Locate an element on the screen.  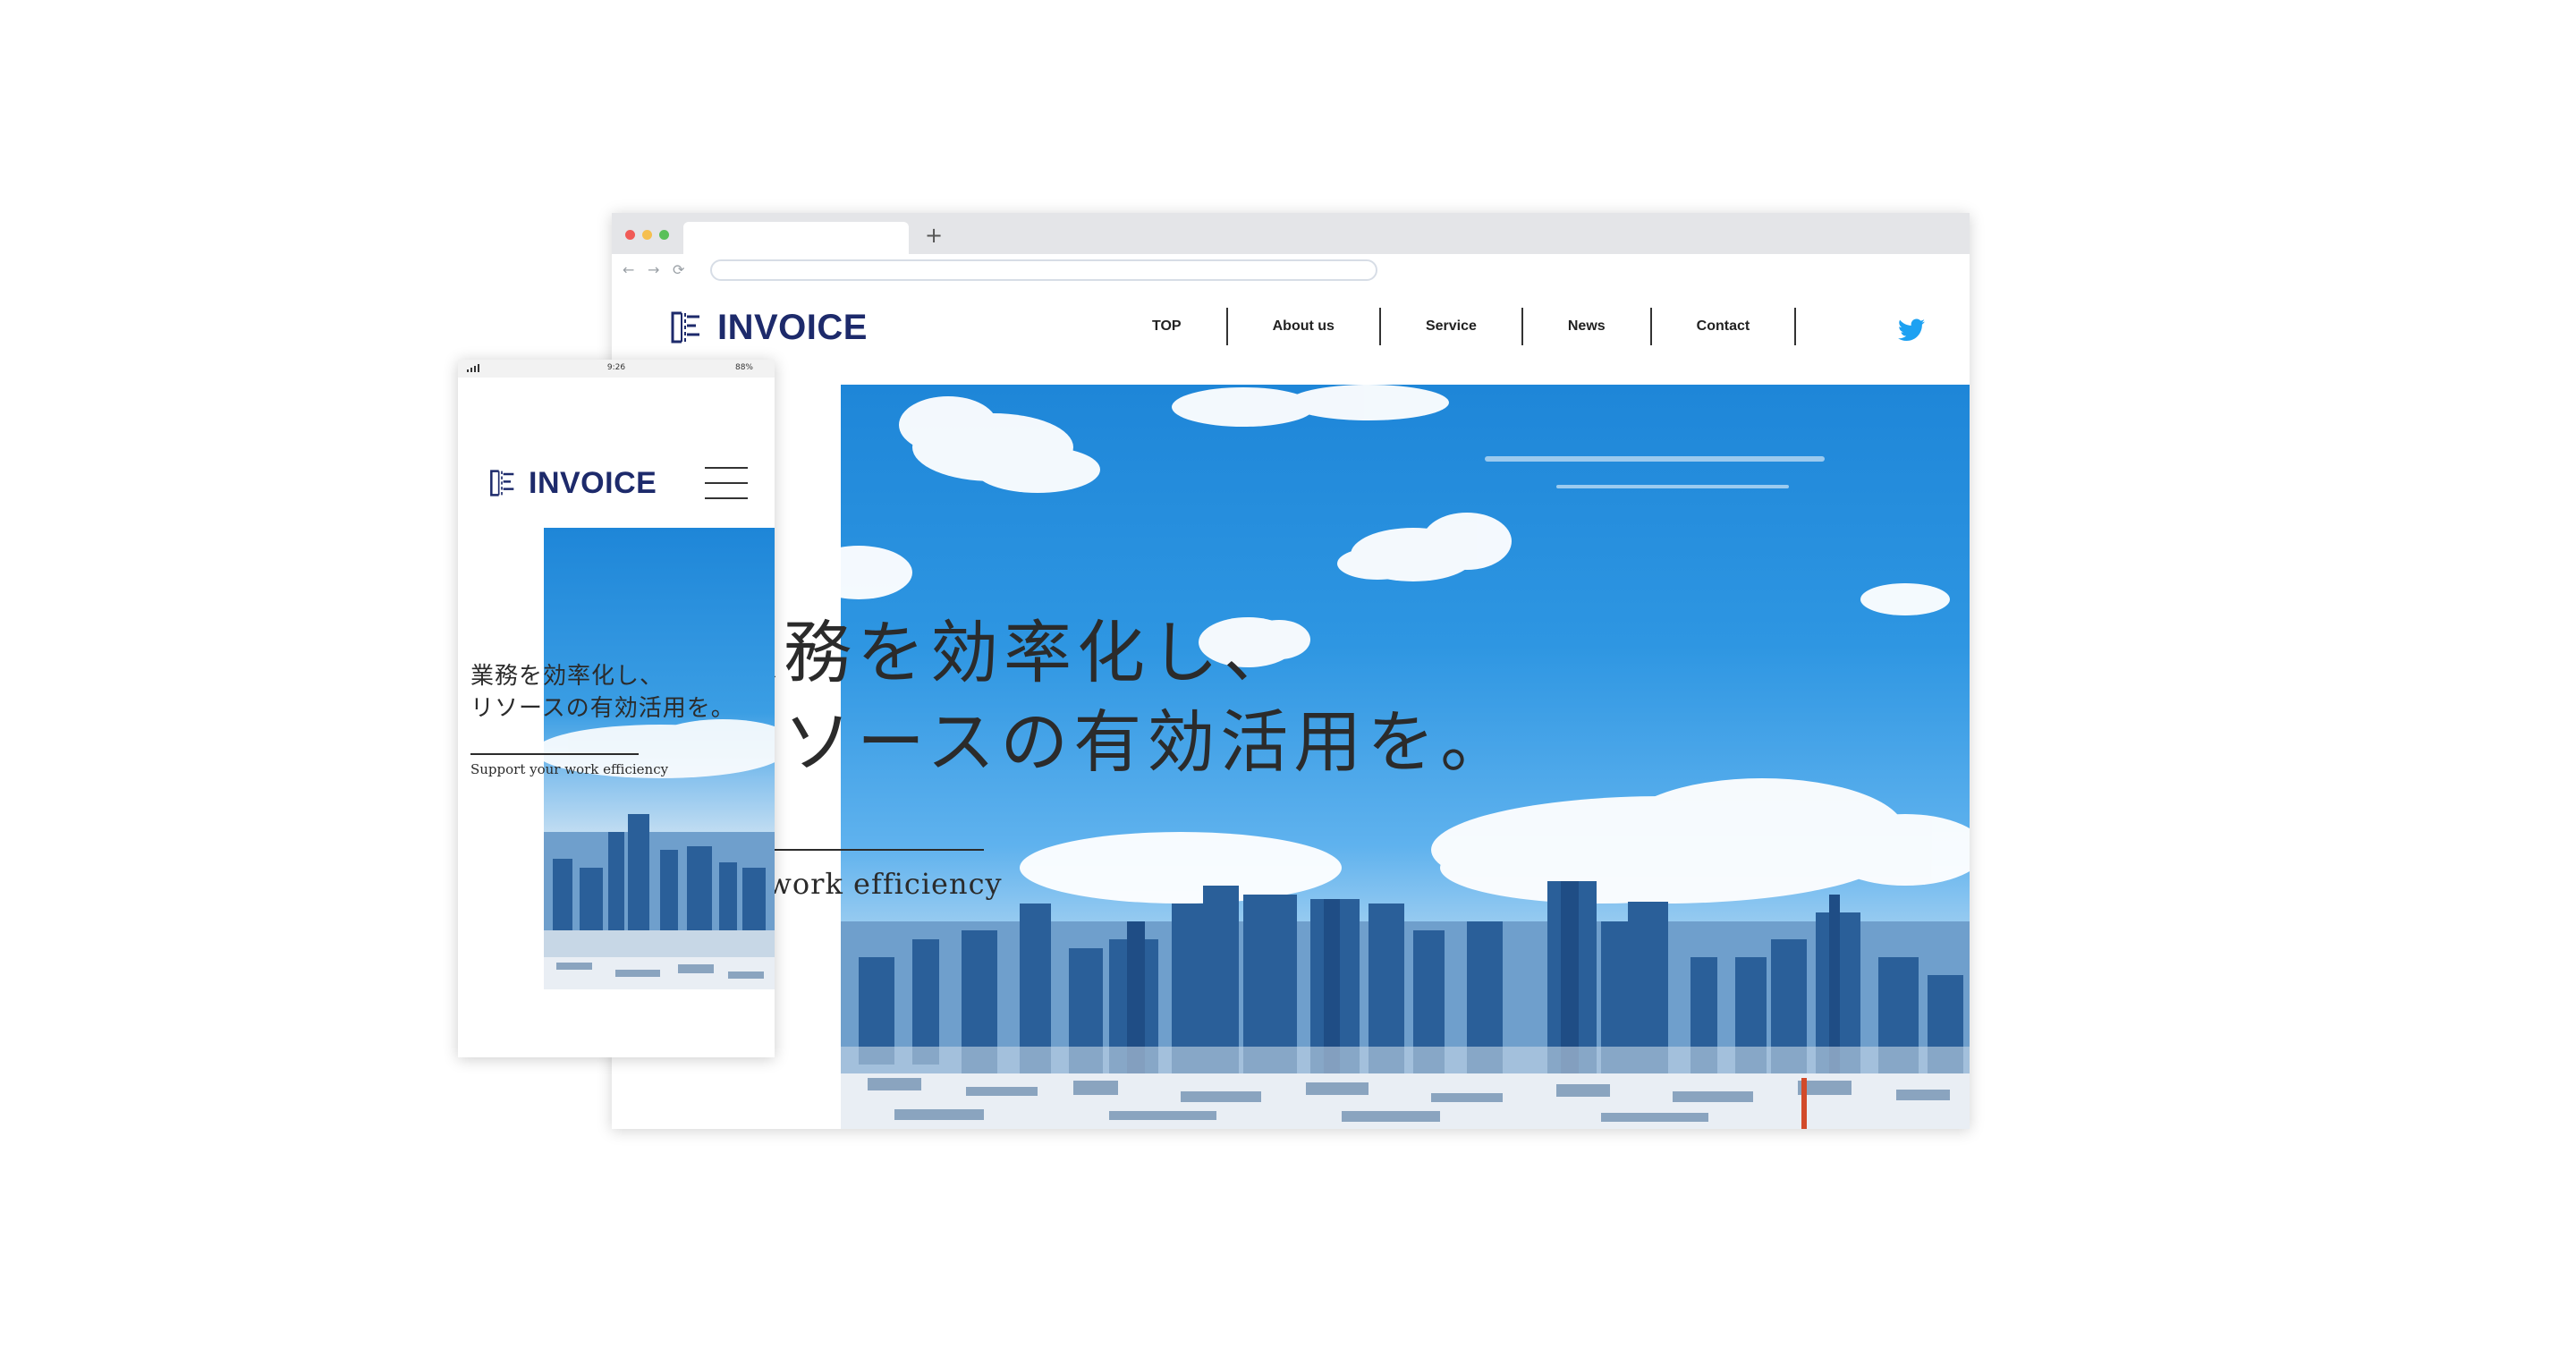
mobile-hero-image is located at coordinates (659, 758).